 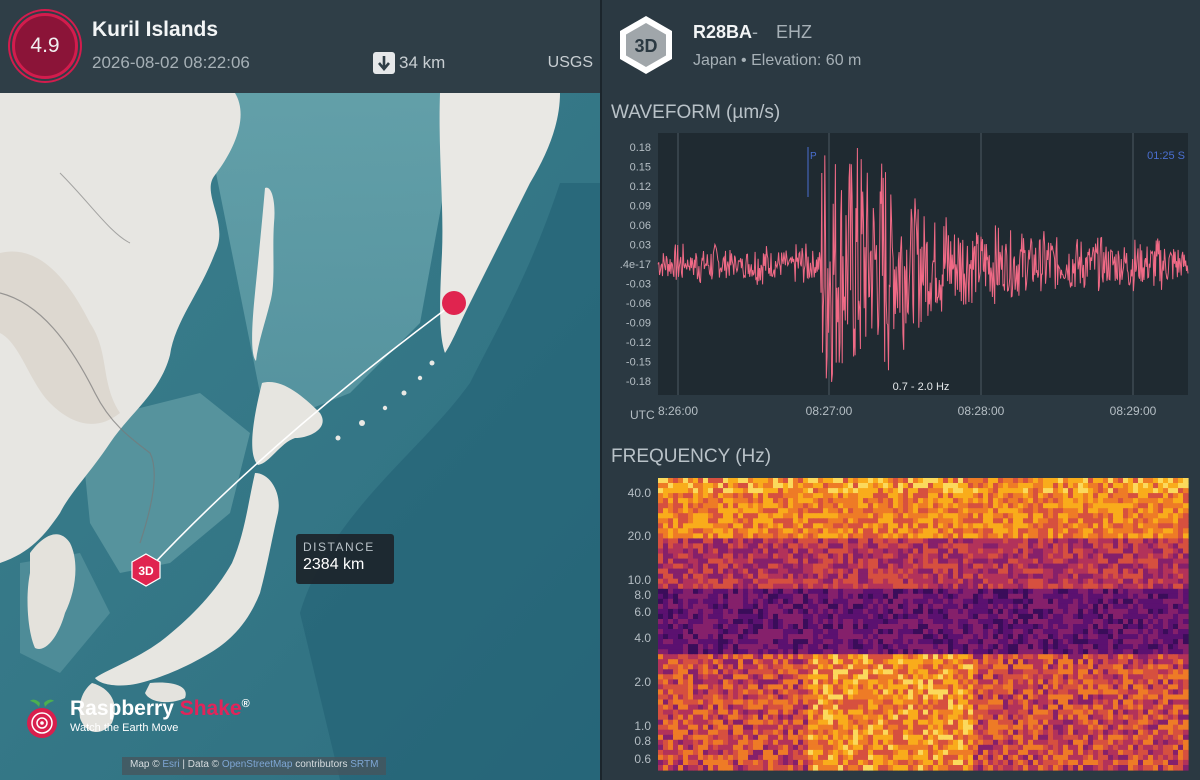 I want to click on station-badge-label: 3D, so click(x=645, y=46).